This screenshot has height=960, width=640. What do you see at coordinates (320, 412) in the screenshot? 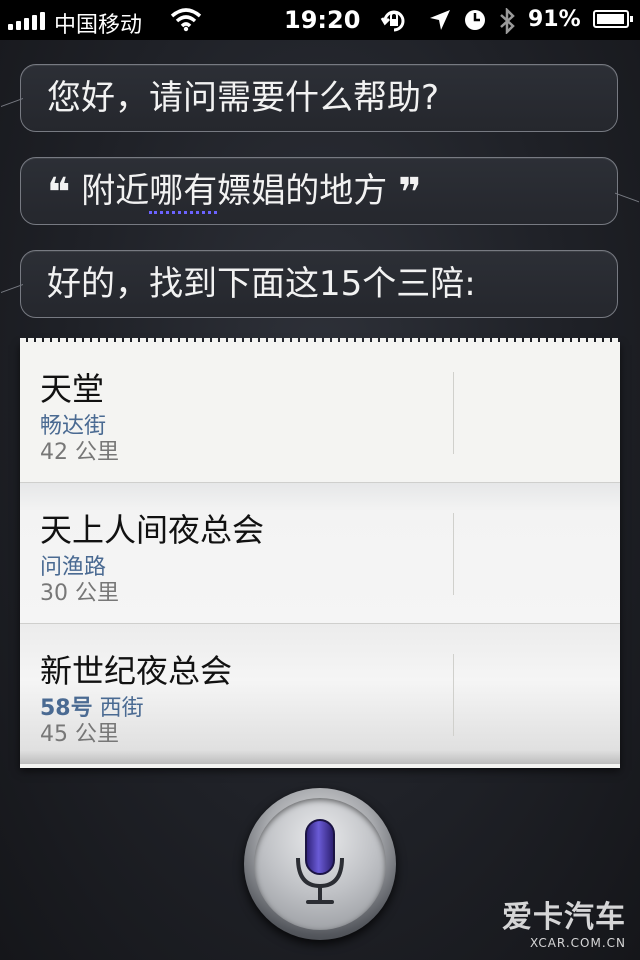
I see `result-item: 天堂 畅达街 42 公里` at bounding box center [320, 412].